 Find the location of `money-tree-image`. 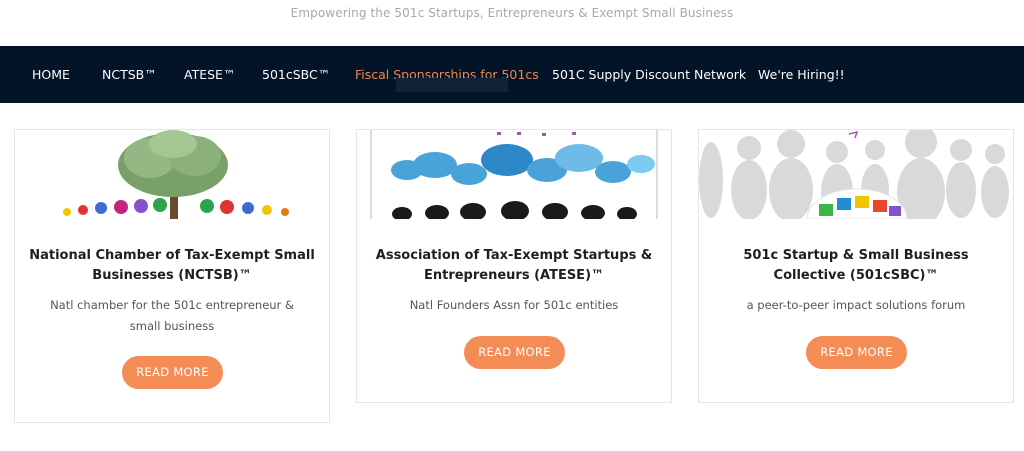

money-tree-image is located at coordinates (172, 174).